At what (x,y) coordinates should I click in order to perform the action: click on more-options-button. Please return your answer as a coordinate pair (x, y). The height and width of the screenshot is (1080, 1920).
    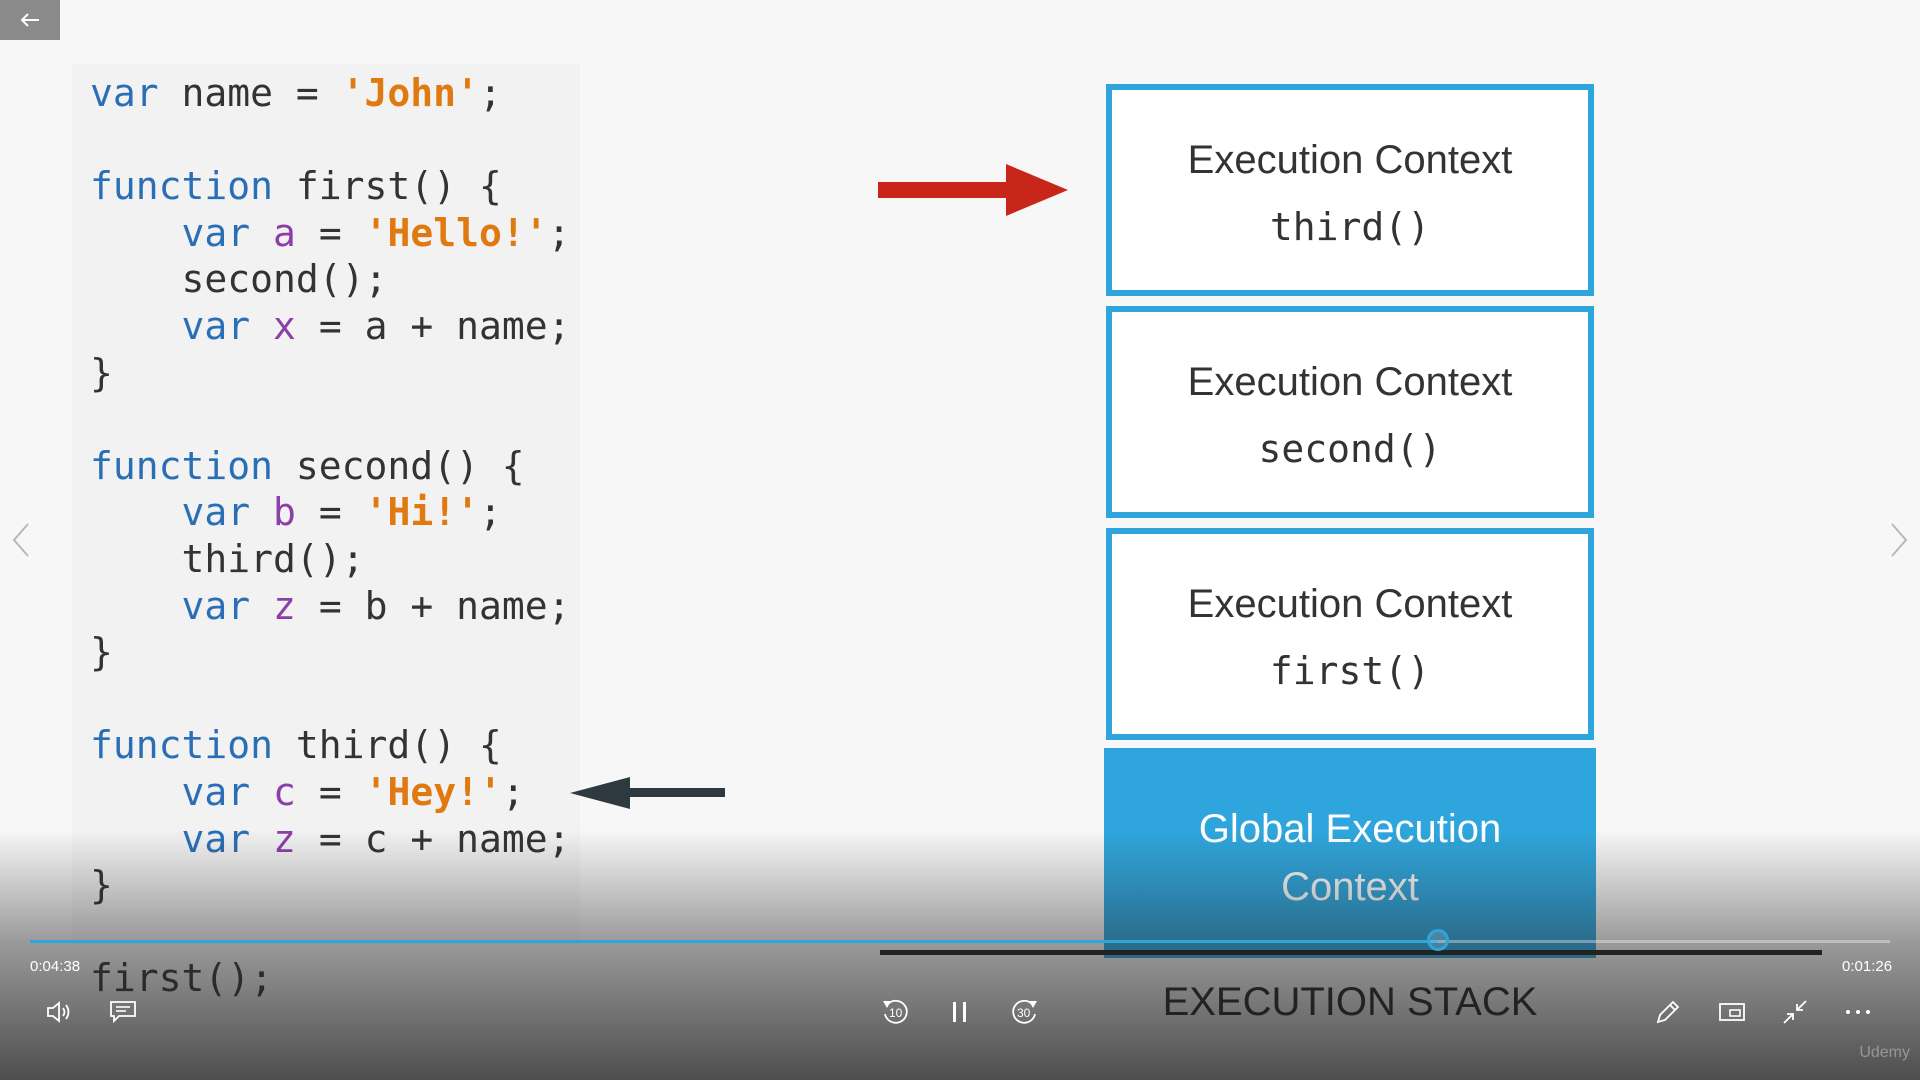
    Looking at the image, I should click on (1858, 1012).